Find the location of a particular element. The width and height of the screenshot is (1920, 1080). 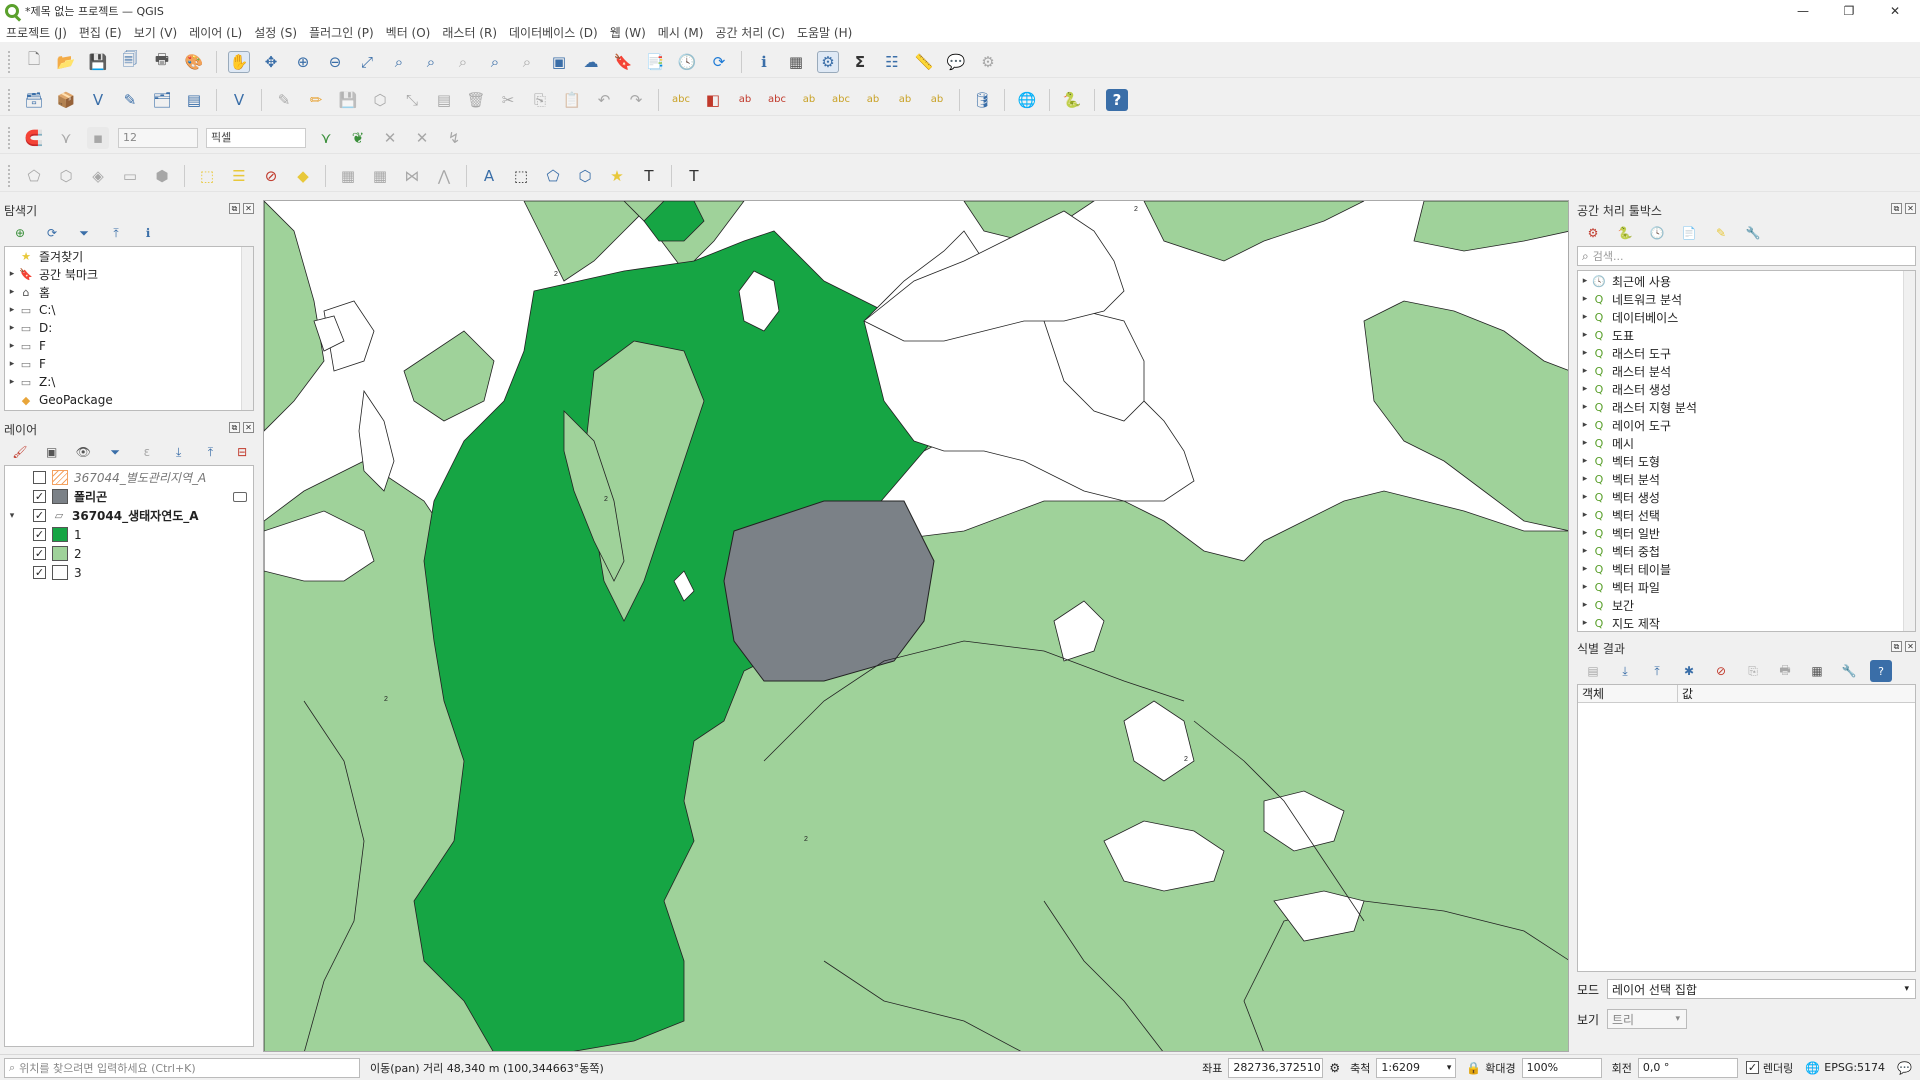

menu-plugins: 플러그인 (P) is located at coordinates (341, 32).